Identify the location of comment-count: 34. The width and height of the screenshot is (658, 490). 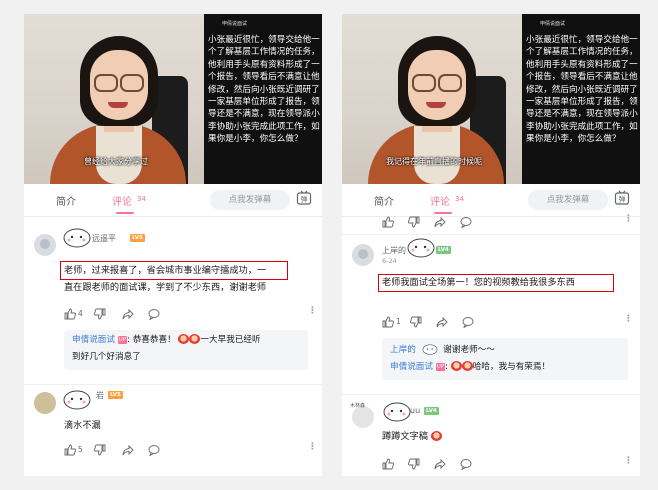
(459, 199).